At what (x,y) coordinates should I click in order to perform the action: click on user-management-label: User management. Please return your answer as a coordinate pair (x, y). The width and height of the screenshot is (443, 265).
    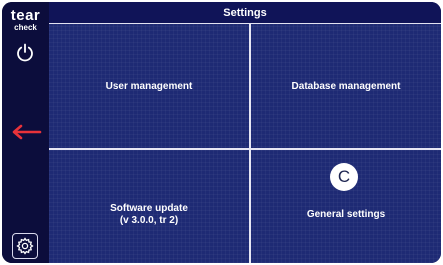
    Looking at the image, I should click on (149, 86).